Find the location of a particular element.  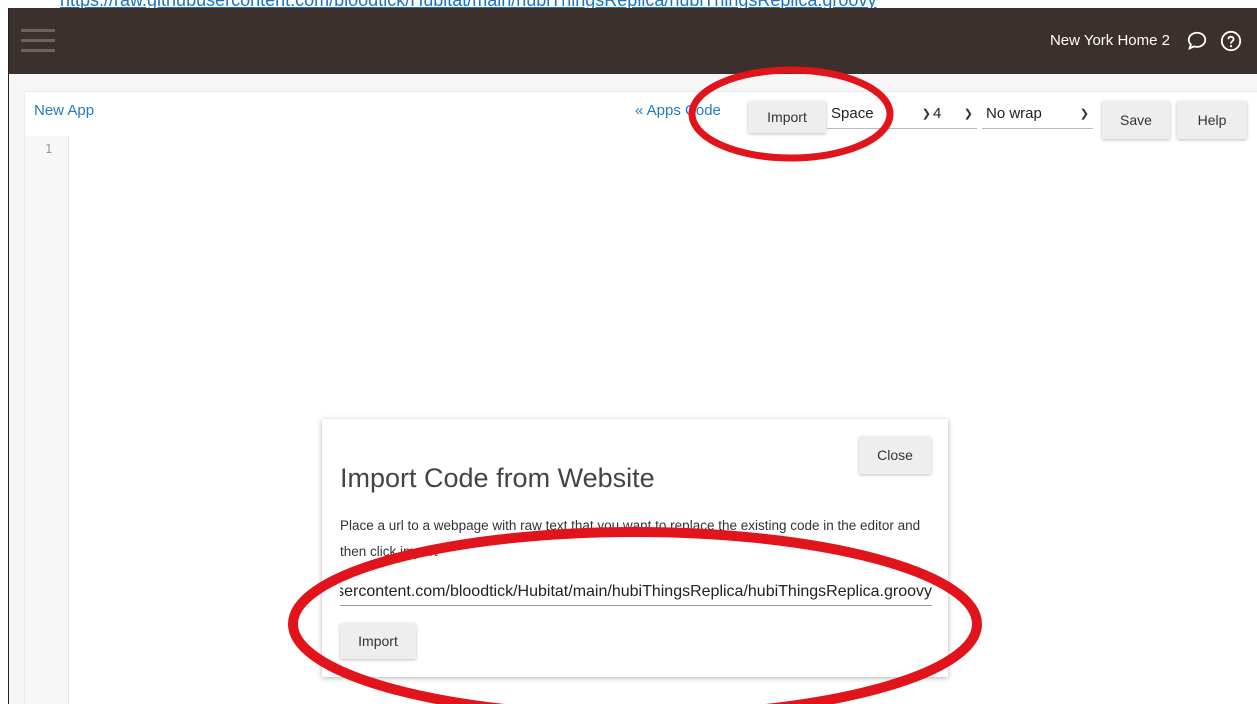

hamburger-menu-icon is located at coordinates (38, 41).